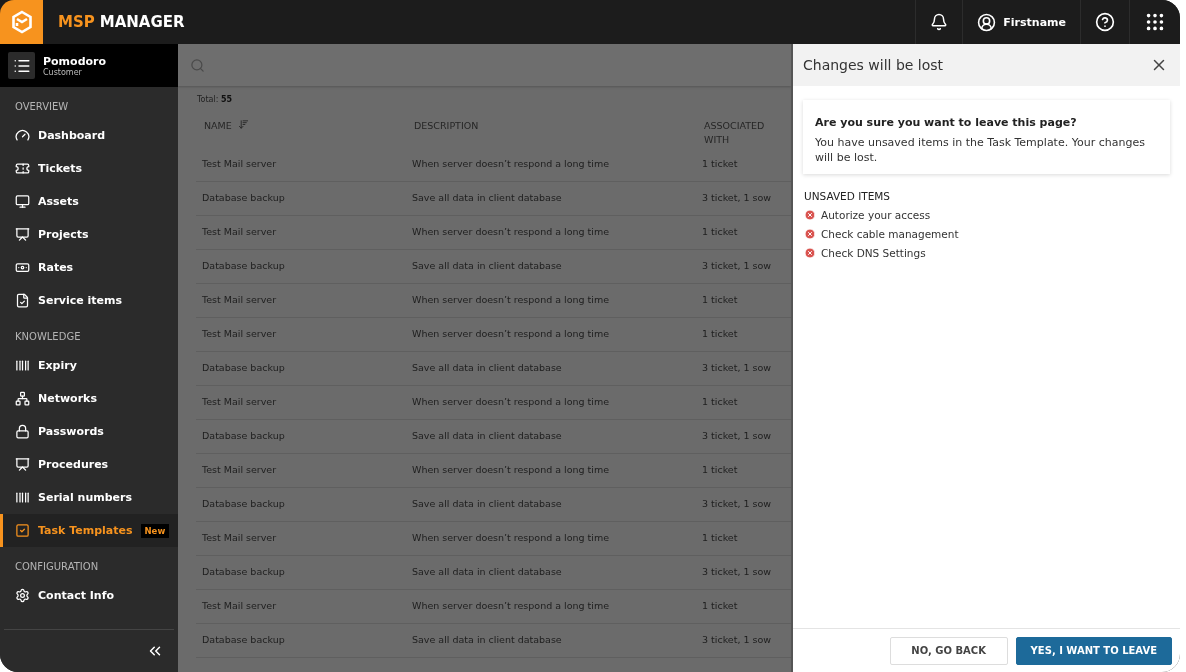 The width and height of the screenshot is (1186, 672). I want to click on unsaved-item: Autorize your access, so click(876, 215).